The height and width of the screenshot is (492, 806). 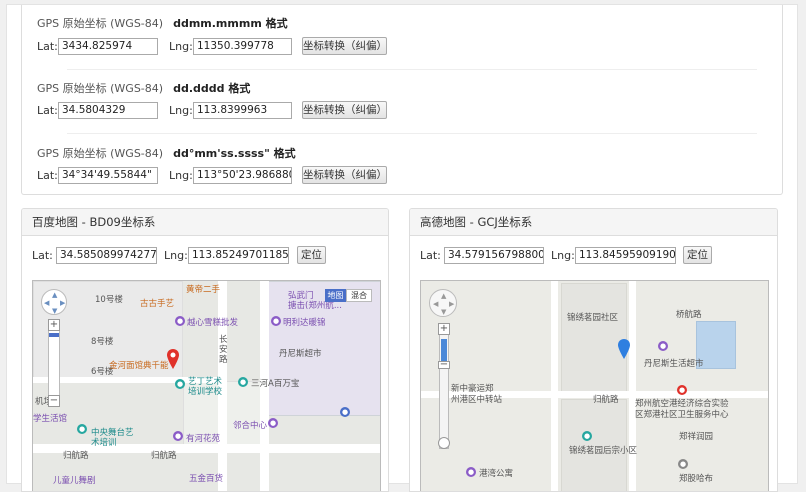 I want to click on panel-title: 百度地图 - BD09坐标系, so click(x=205, y=222).